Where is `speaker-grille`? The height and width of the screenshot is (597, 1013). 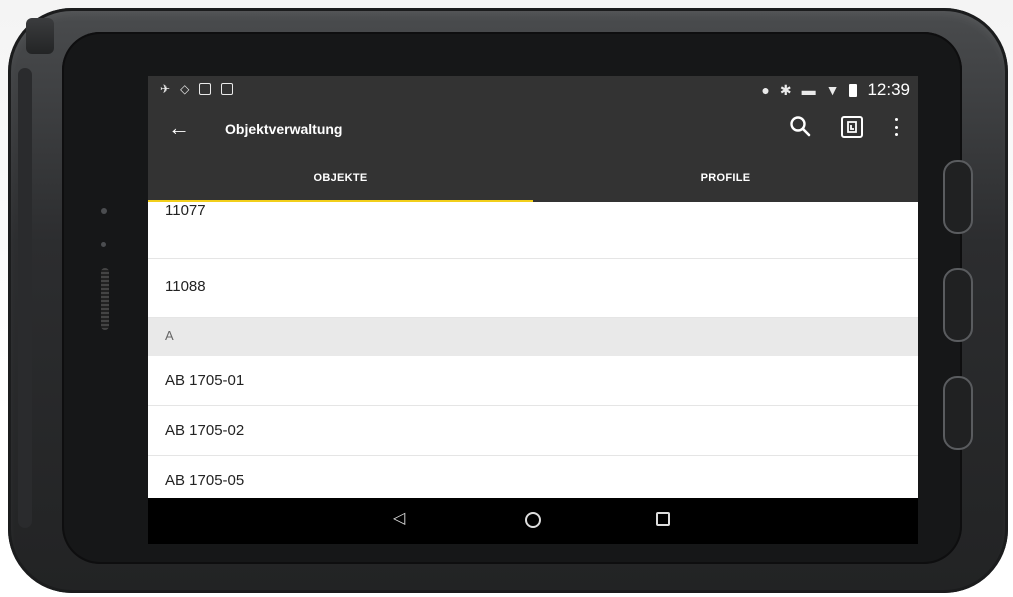
speaker-grille is located at coordinates (105, 299).